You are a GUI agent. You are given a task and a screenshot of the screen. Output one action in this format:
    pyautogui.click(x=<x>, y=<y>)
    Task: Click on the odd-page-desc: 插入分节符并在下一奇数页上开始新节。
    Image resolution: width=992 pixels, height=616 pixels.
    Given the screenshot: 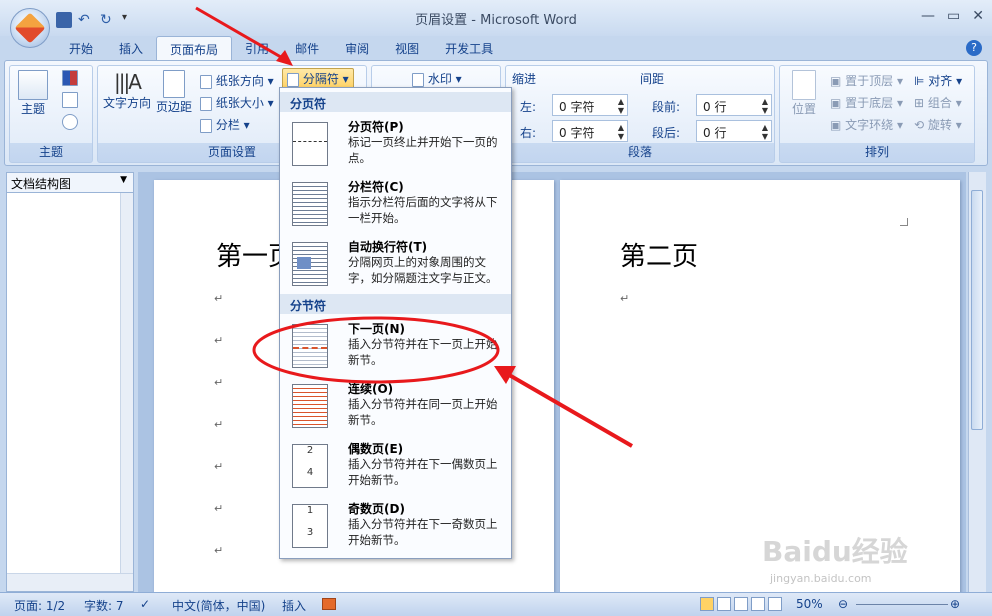 What is the action you would take?
    pyautogui.click(x=423, y=532)
    